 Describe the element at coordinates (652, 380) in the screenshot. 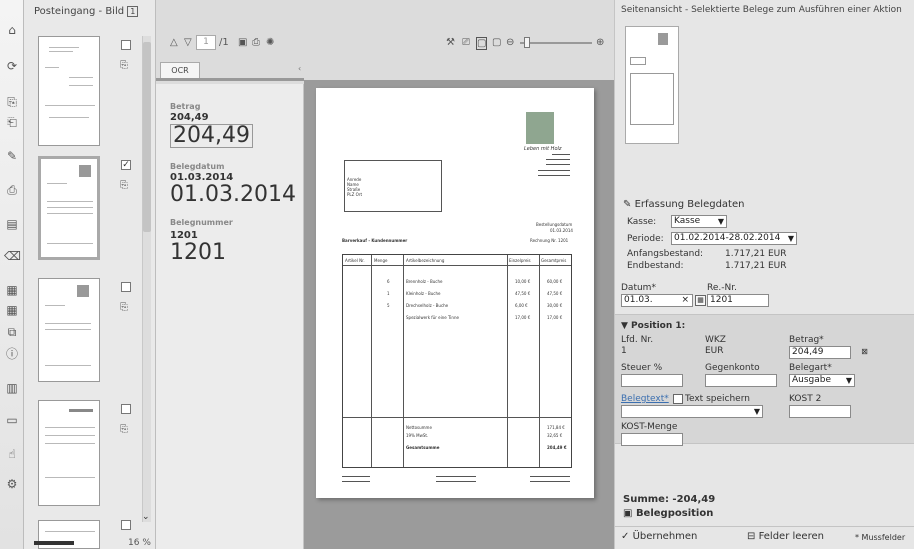

I see `steuer-input` at that location.